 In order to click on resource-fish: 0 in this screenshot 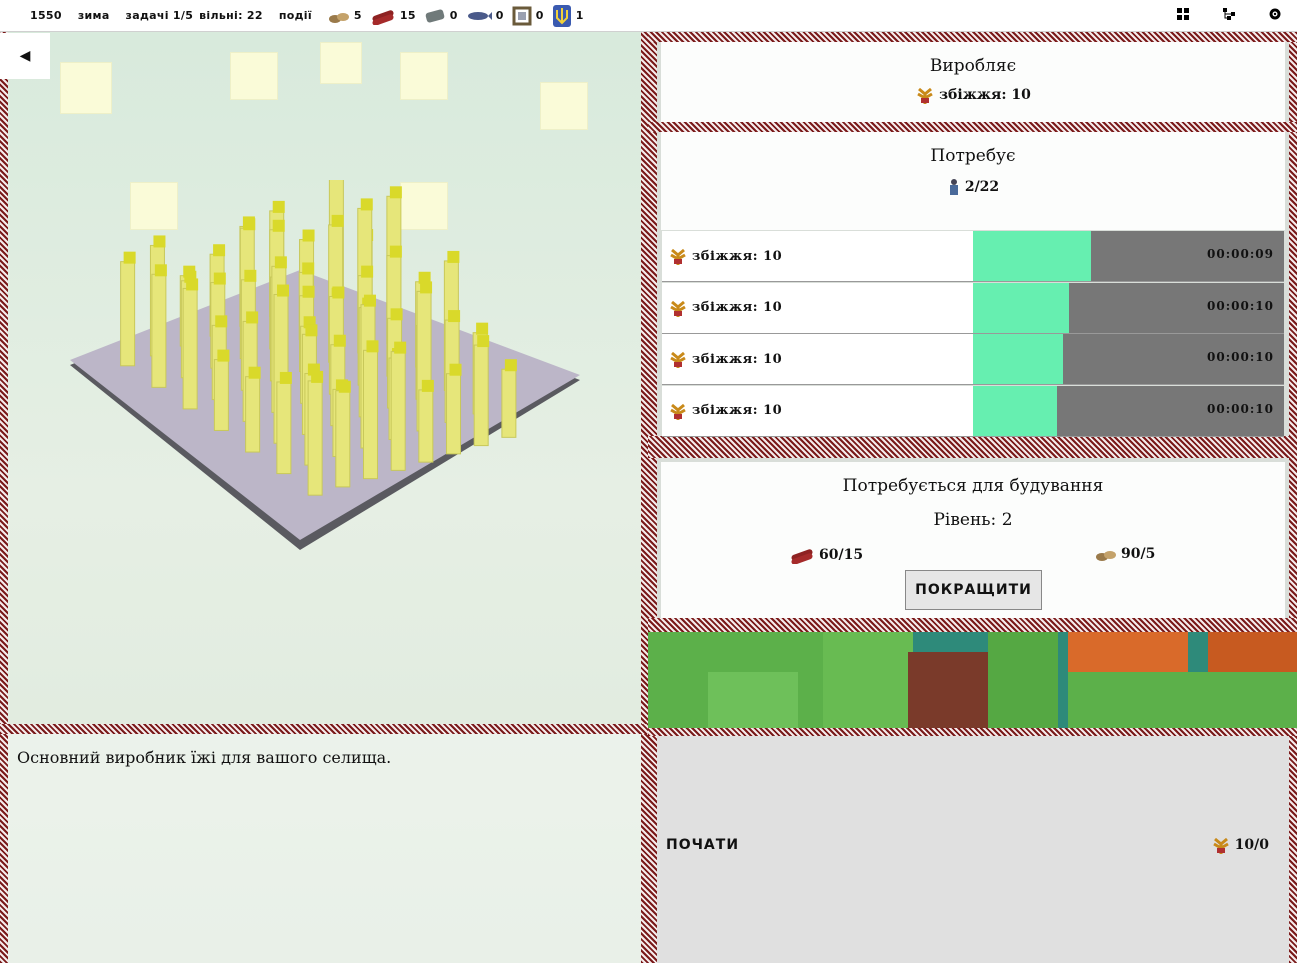, I will do `click(485, 16)`.